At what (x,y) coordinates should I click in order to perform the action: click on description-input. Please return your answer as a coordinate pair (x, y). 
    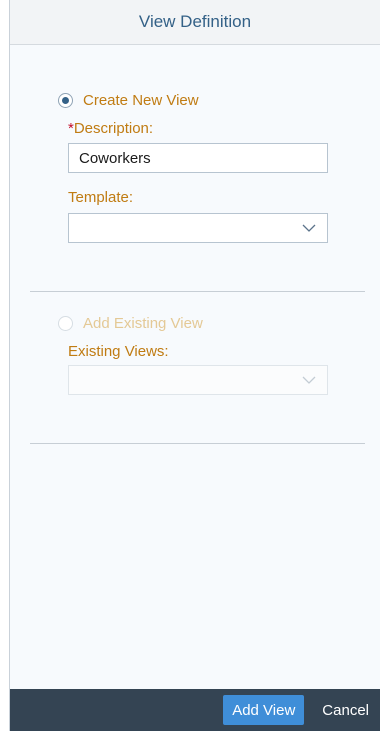
    Looking at the image, I should click on (198, 158).